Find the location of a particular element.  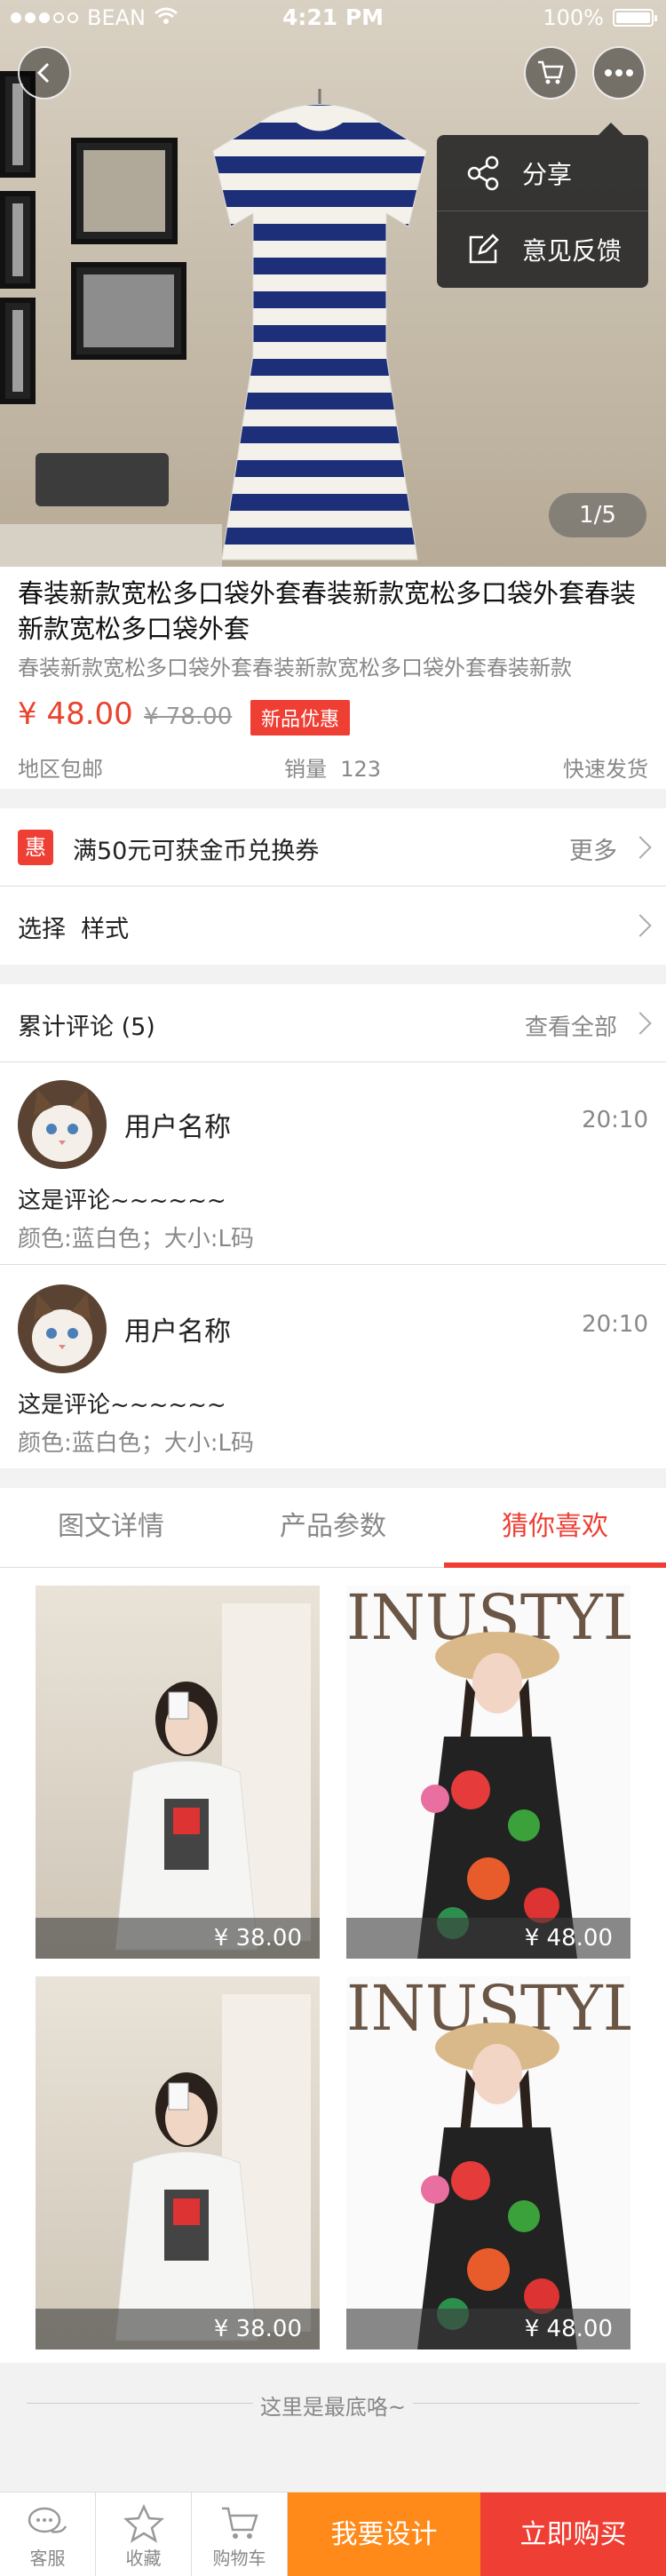

design-button: 我要设计 is located at coordinates (384, 2534).